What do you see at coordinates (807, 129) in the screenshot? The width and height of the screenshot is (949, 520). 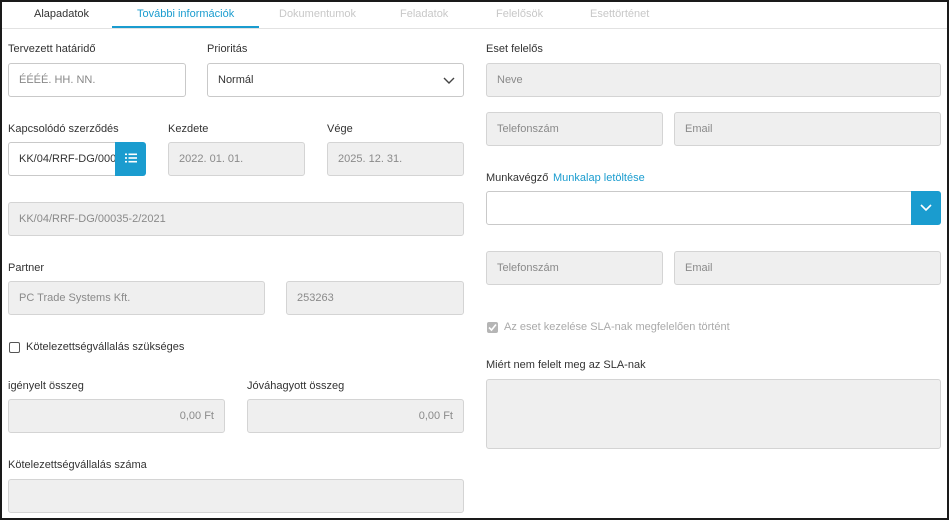 I see `case-owner-email-field: Email` at bounding box center [807, 129].